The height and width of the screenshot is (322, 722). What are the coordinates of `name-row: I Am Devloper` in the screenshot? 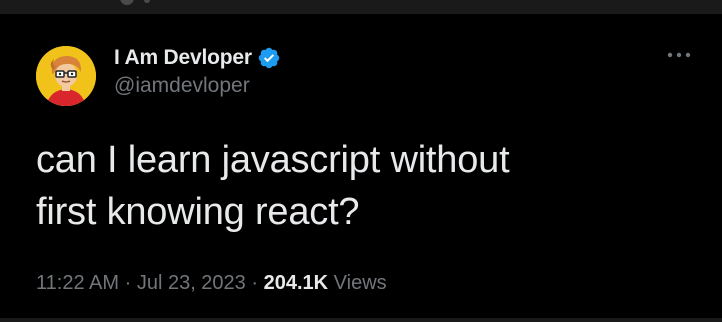 It's located at (197, 58).